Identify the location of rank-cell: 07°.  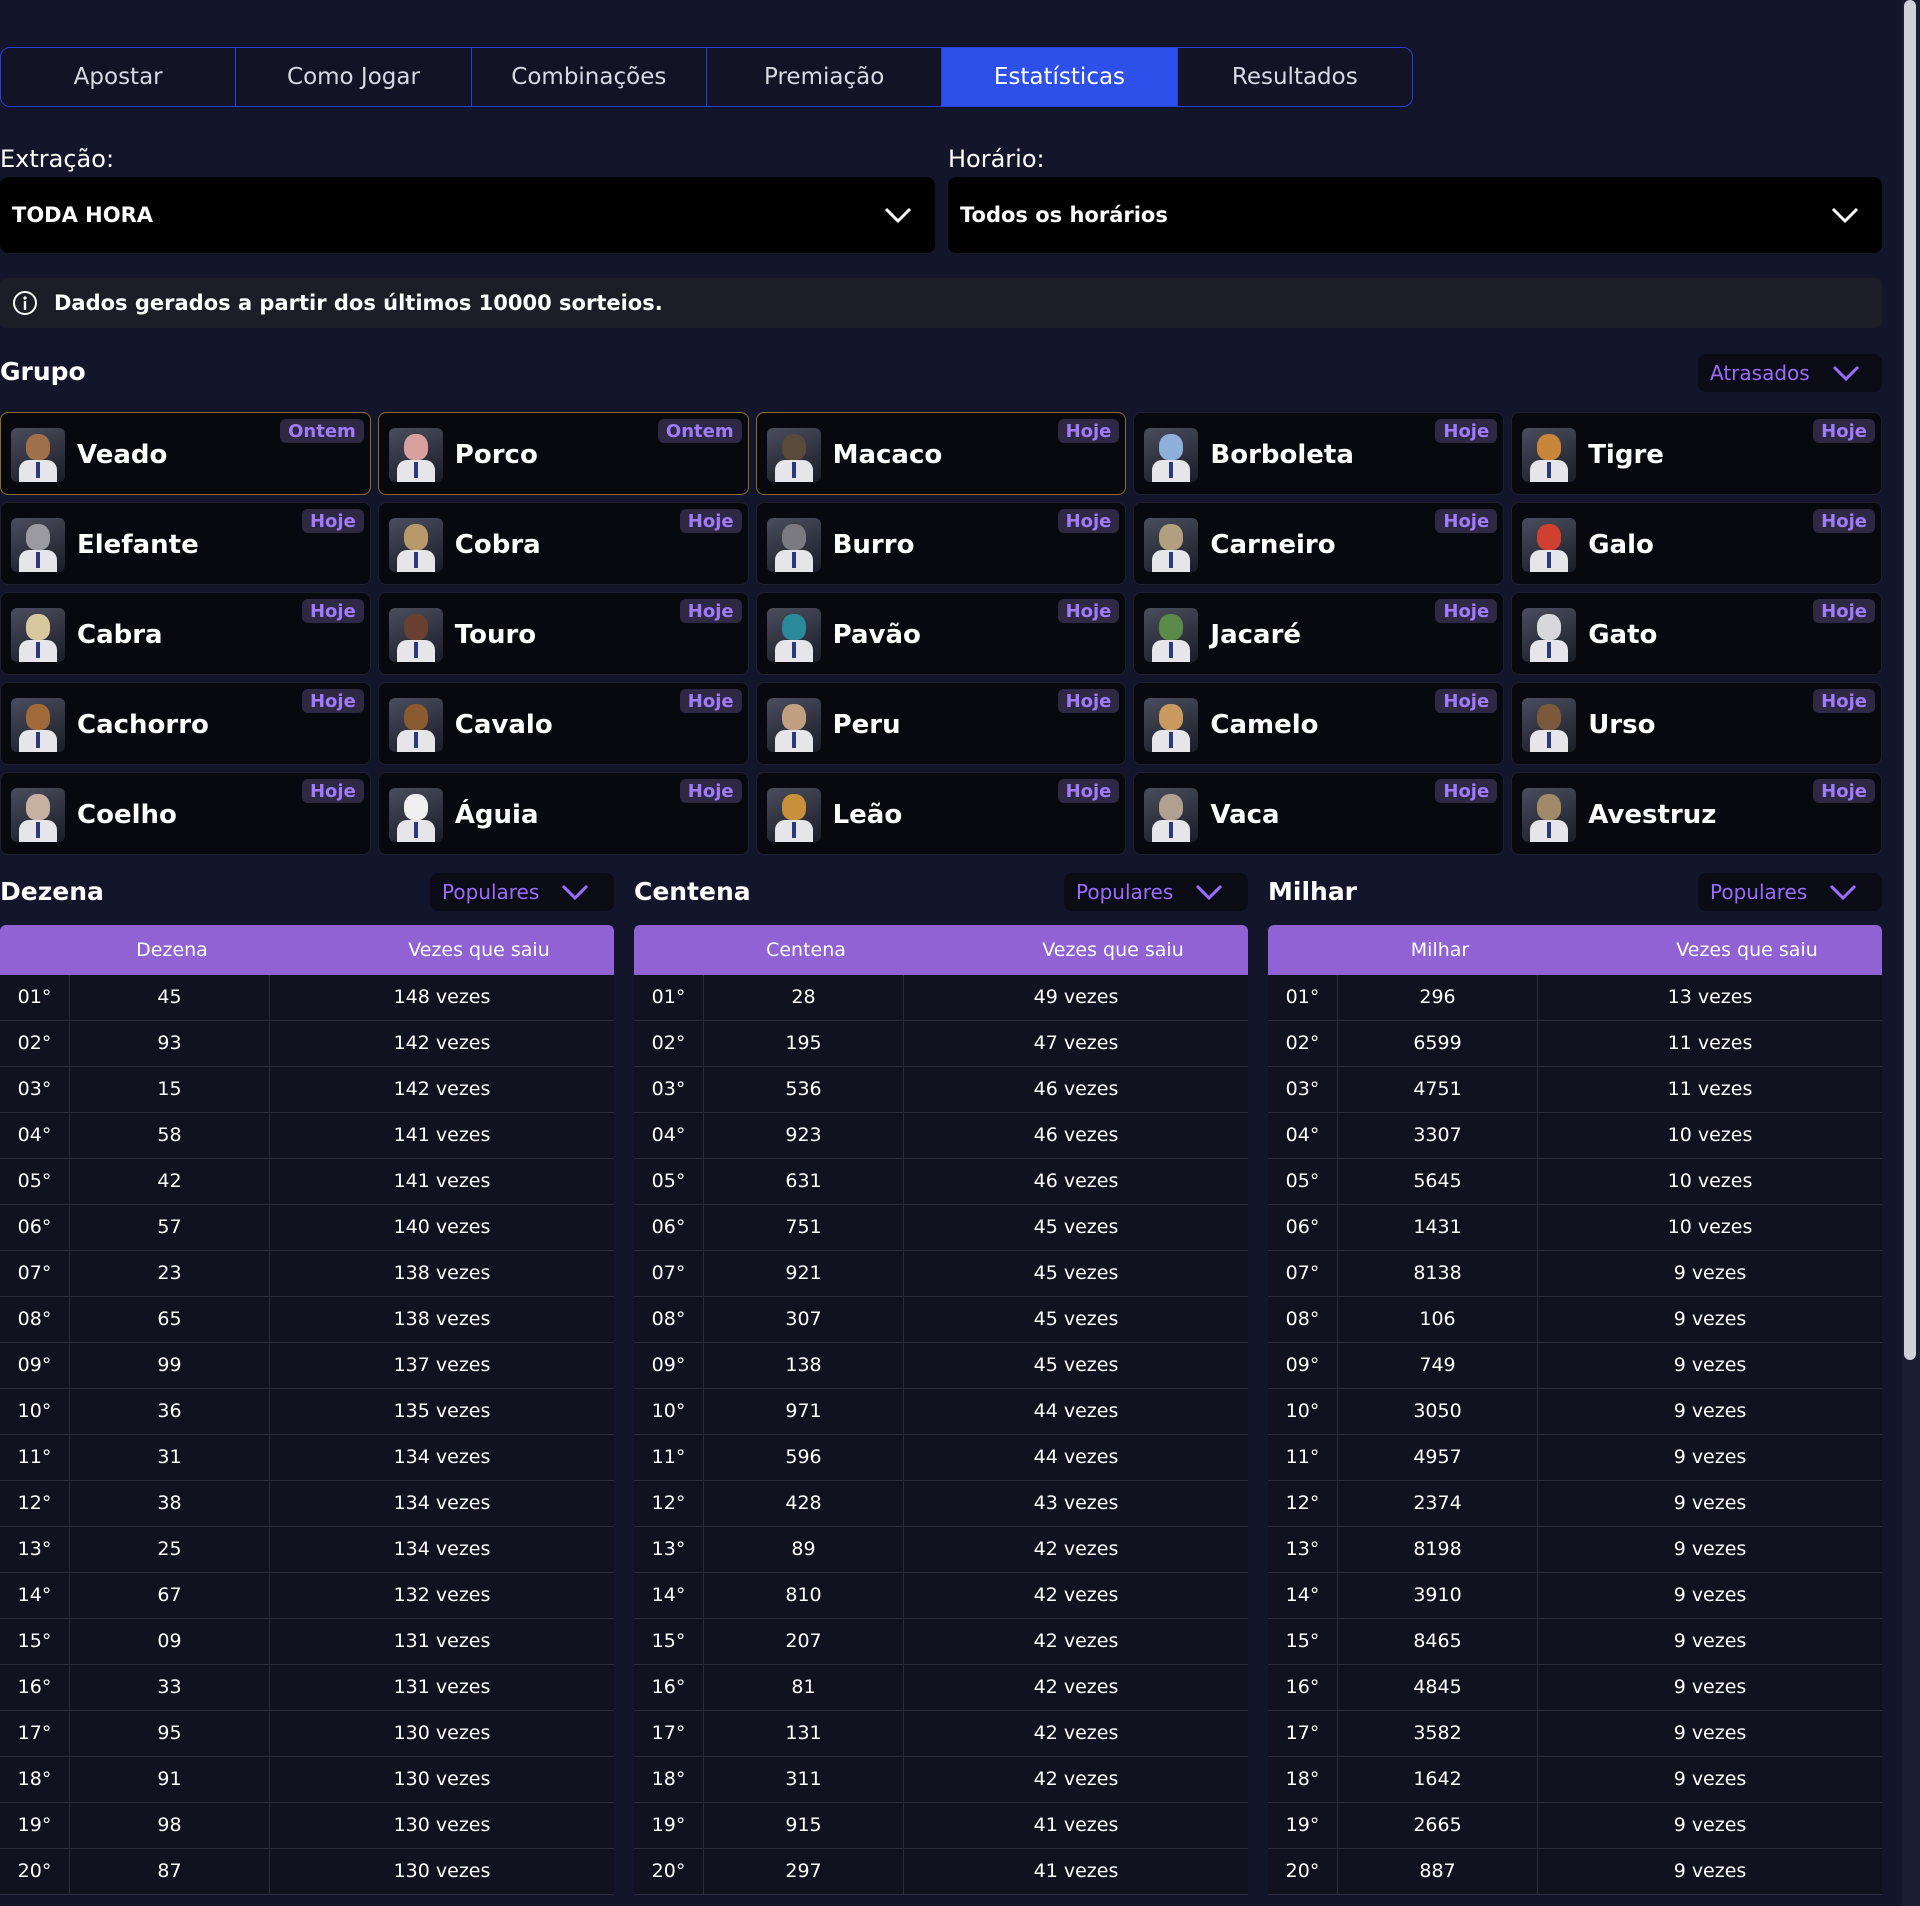
(1303, 1273).